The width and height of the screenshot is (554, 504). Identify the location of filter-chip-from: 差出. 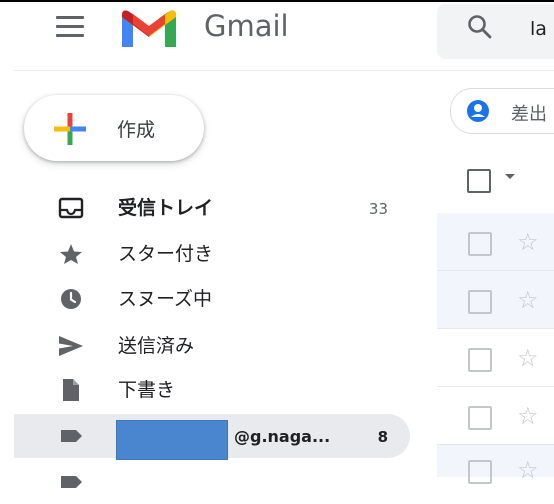
(502, 111).